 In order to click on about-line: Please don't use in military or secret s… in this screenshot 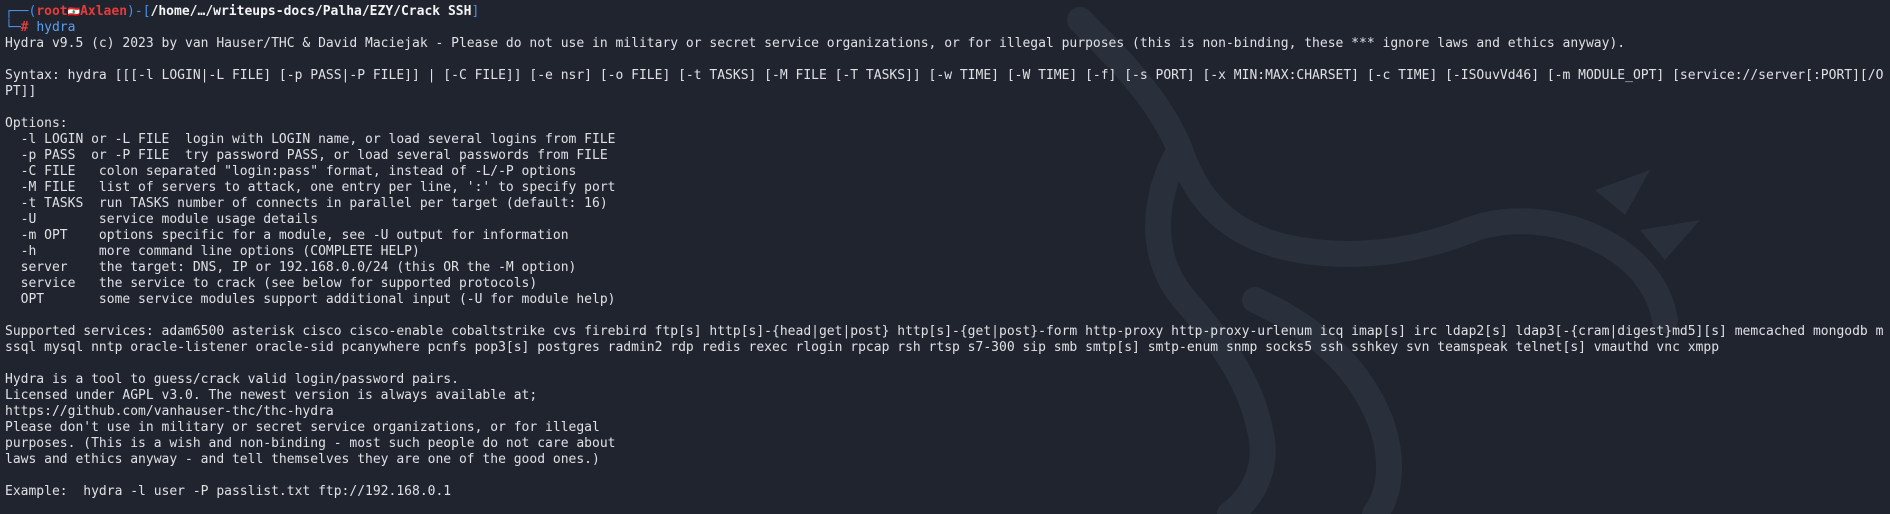, I will do `click(302, 427)`.